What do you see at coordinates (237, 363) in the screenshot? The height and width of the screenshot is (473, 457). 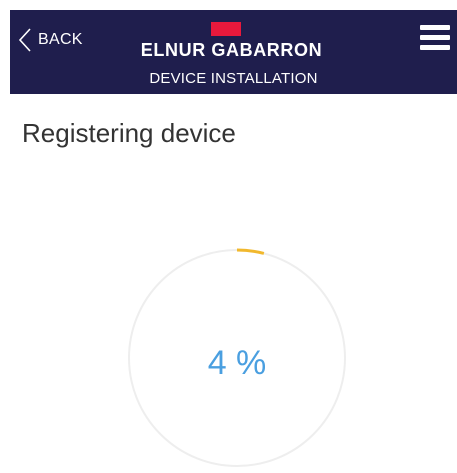 I see `progress-percent: 4 %` at bounding box center [237, 363].